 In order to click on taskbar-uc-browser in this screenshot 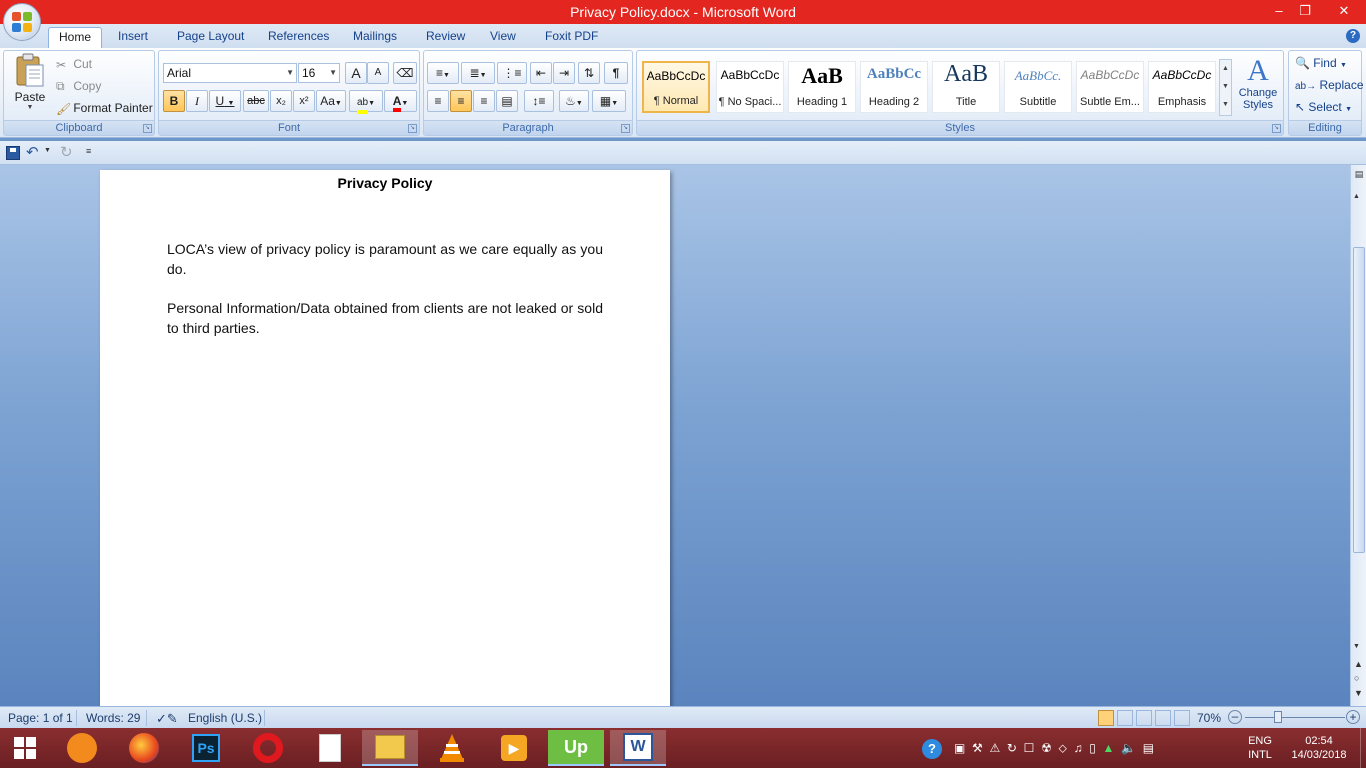, I will do `click(82, 748)`.